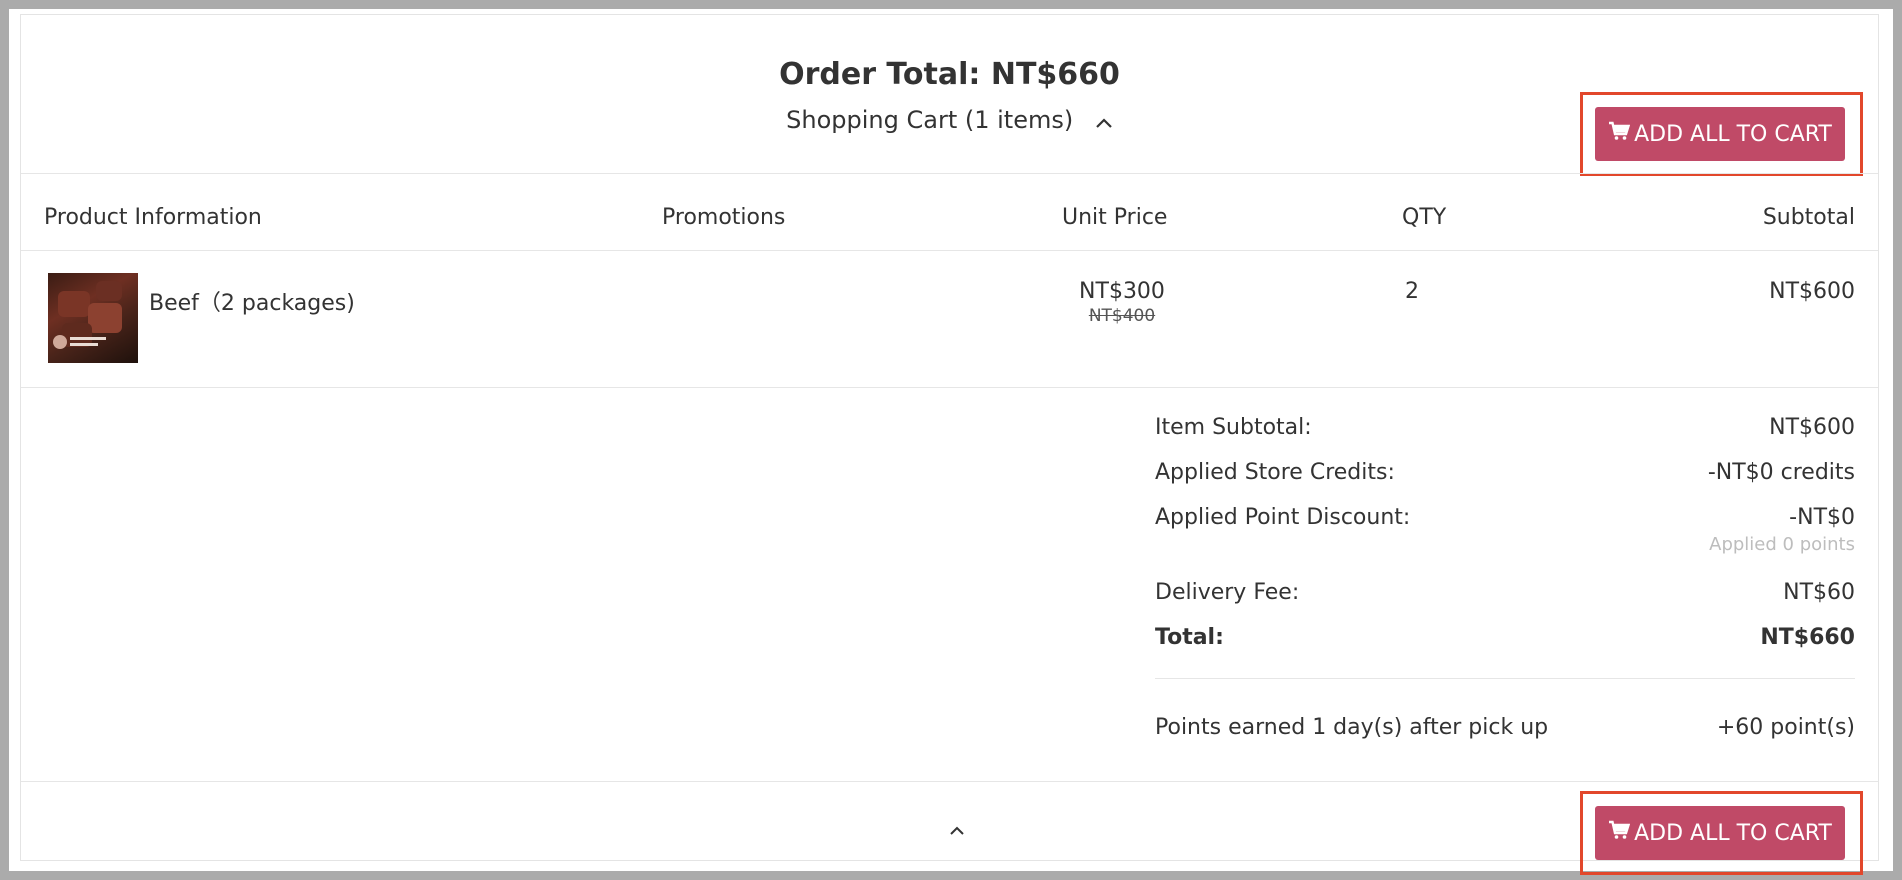 Image resolution: width=1902 pixels, height=880 pixels. I want to click on point-discount-value: -NT$0, so click(1822, 517).